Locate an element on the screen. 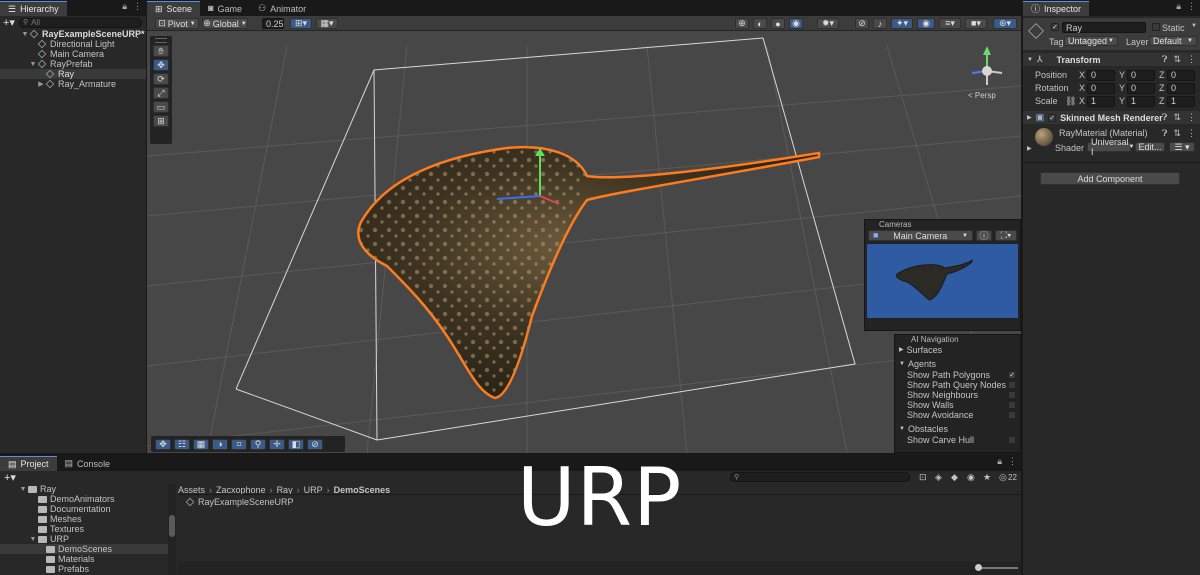 The image size is (1200, 575). renderer-enabled-checkbox: ✓ is located at coordinates (1052, 117).